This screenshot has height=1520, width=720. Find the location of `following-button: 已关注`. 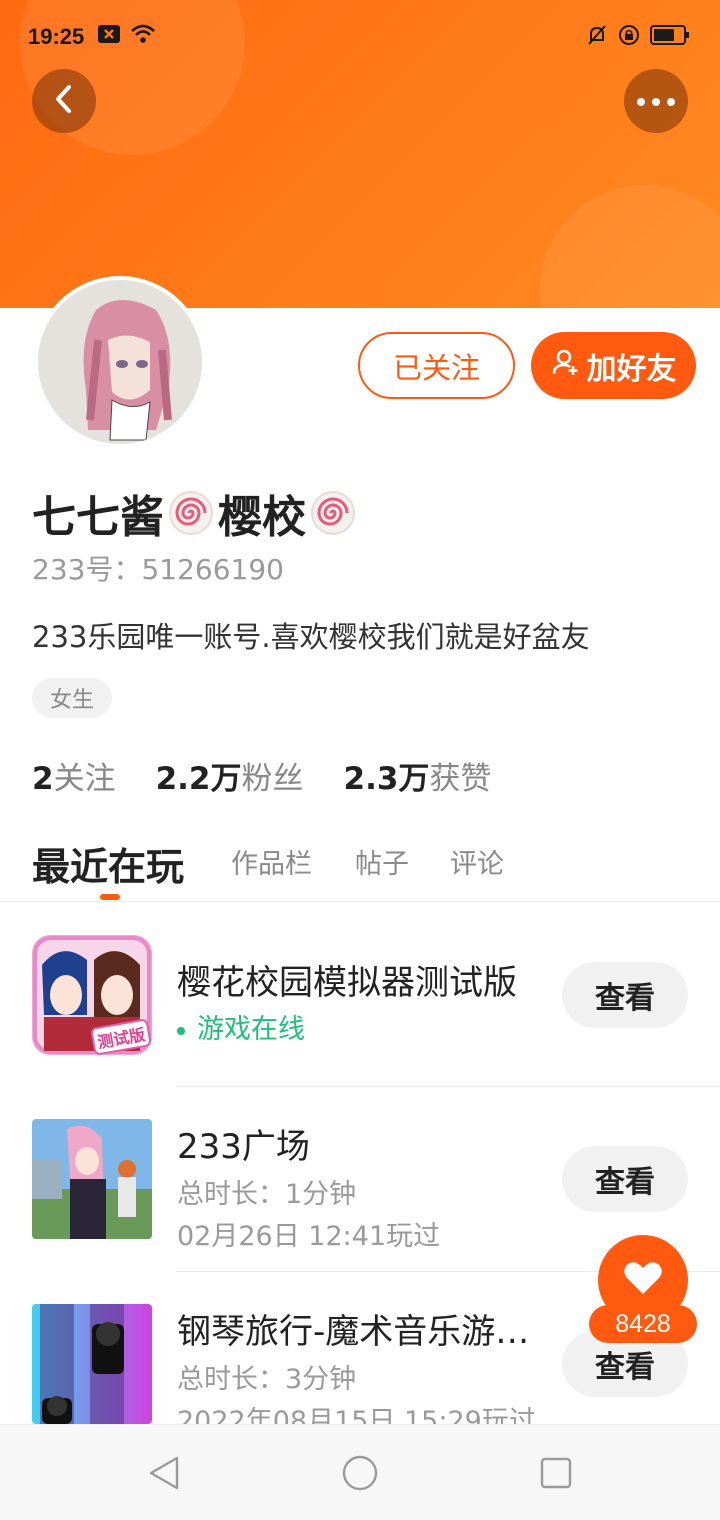

following-button: 已关注 is located at coordinates (436, 365).